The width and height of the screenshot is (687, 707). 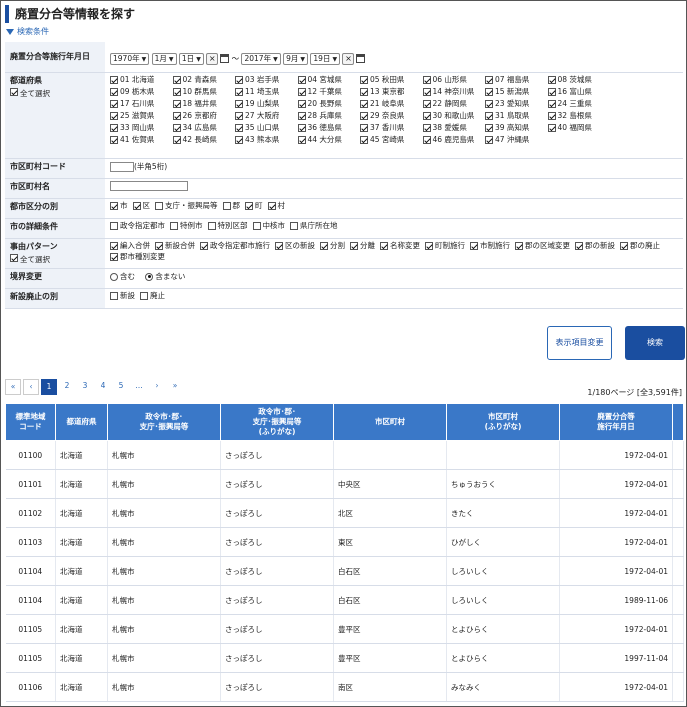 I want to click on reason-checkbox: 区の新設, so click(x=295, y=246).